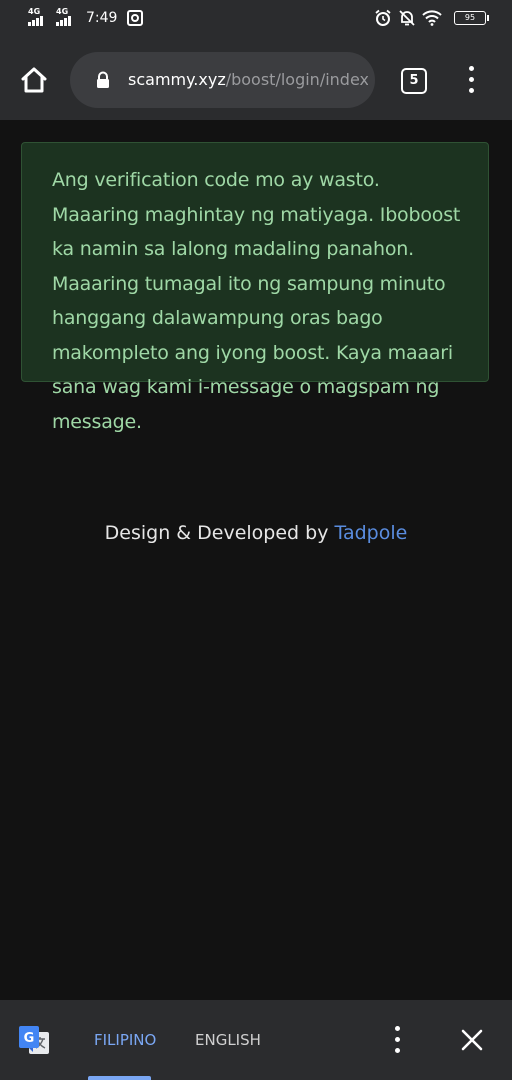 The width and height of the screenshot is (512, 1080). I want to click on battery-icon: 95, so click(471, 18).